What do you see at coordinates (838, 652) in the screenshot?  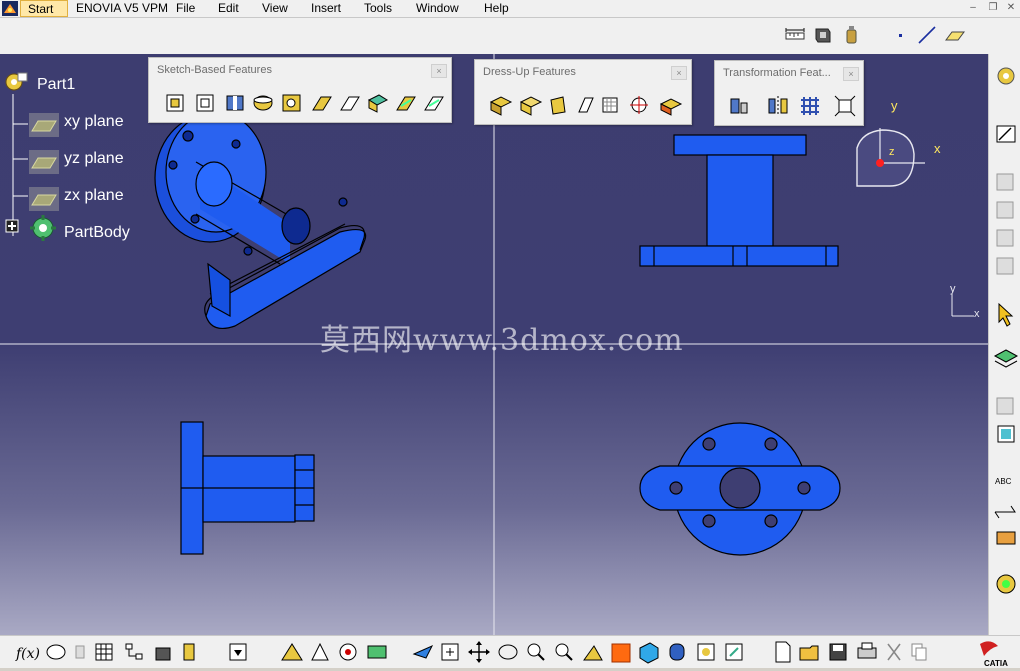 I see `save-icon` at bounding box center [838, 652].